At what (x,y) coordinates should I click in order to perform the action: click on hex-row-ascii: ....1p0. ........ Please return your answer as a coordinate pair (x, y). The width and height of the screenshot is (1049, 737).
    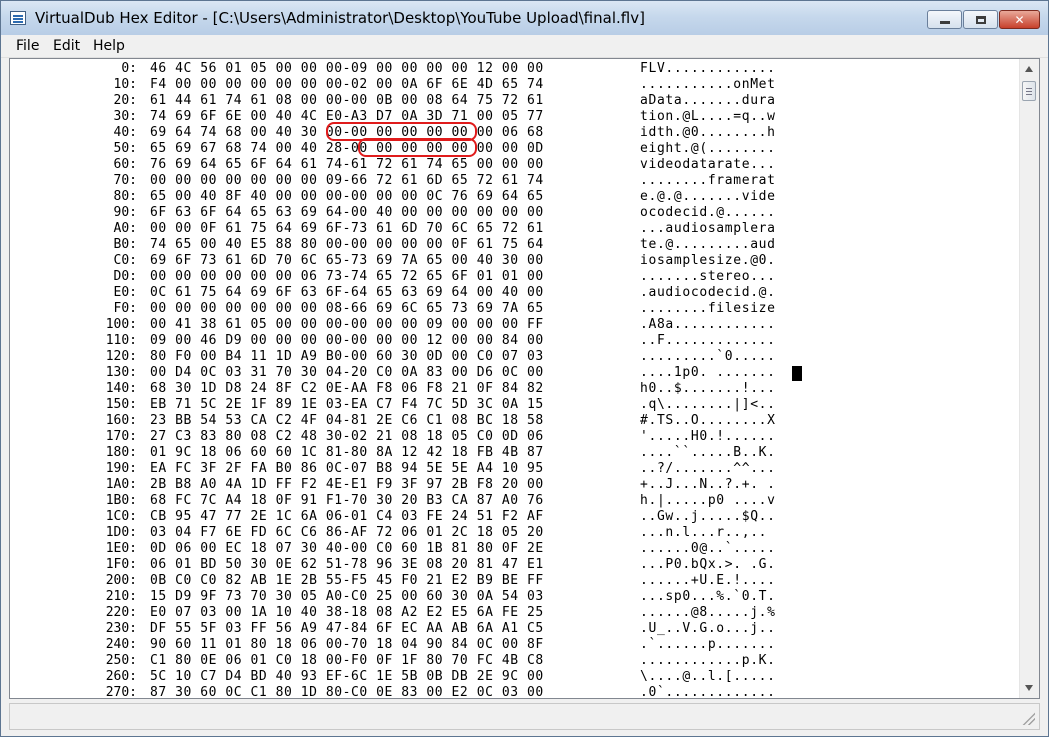
    Looking at the image, I should click on (708, 373).